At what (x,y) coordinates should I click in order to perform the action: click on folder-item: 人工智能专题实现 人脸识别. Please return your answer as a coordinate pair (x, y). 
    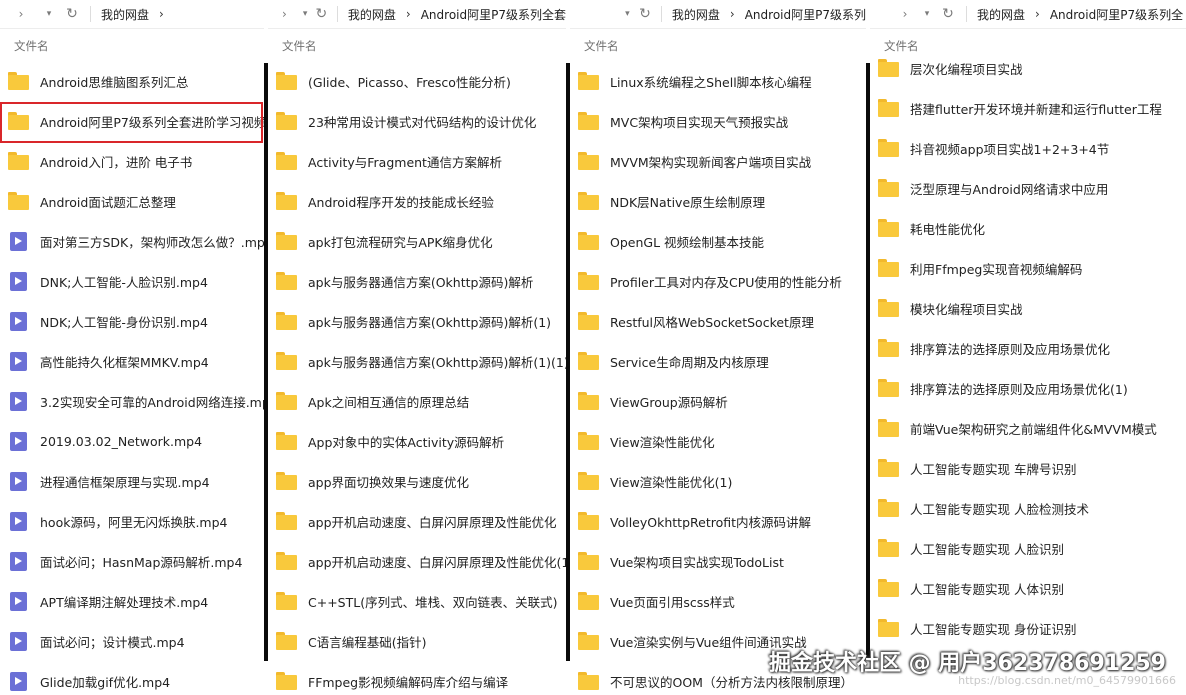
    Looking at the image, I should click on (1028, 548).